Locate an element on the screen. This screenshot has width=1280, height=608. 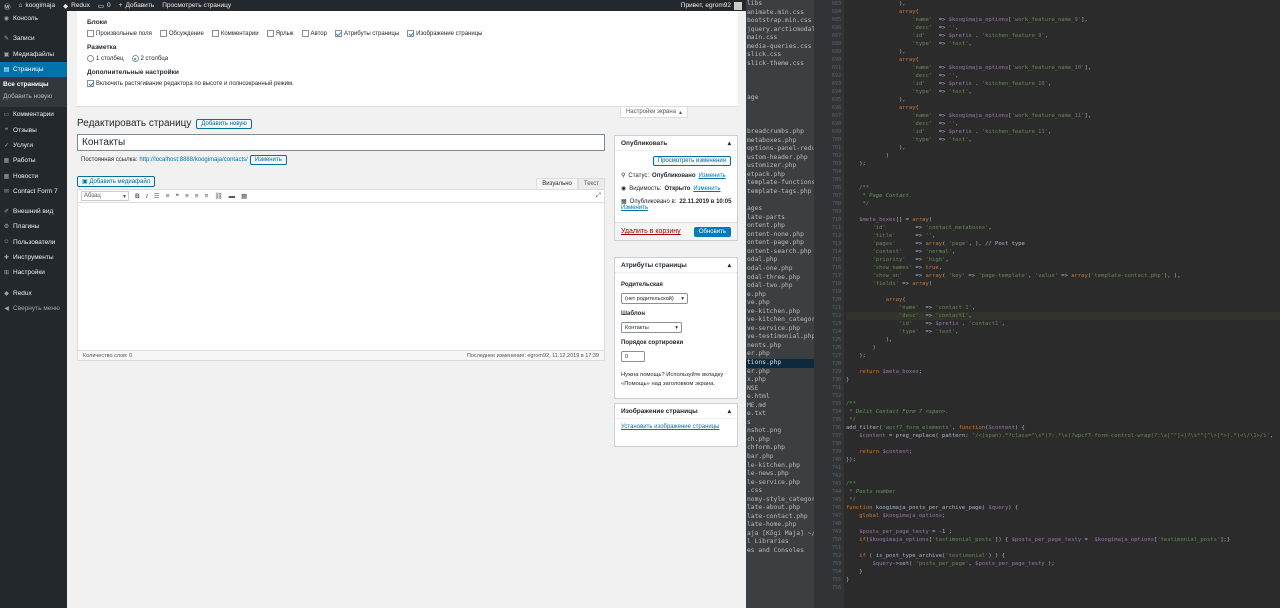
tree-item: nents.php is located at coordinates (780, 346).